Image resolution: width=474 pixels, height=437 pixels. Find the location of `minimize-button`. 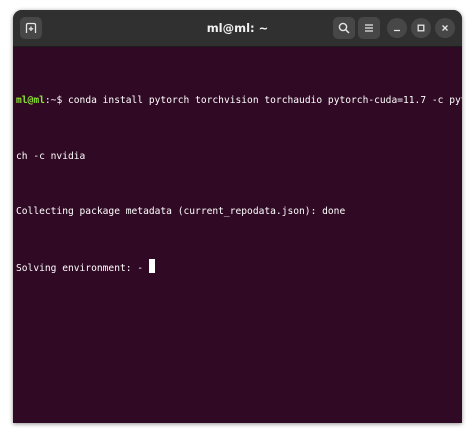

minimize-button is located at coordinates (397, 28).